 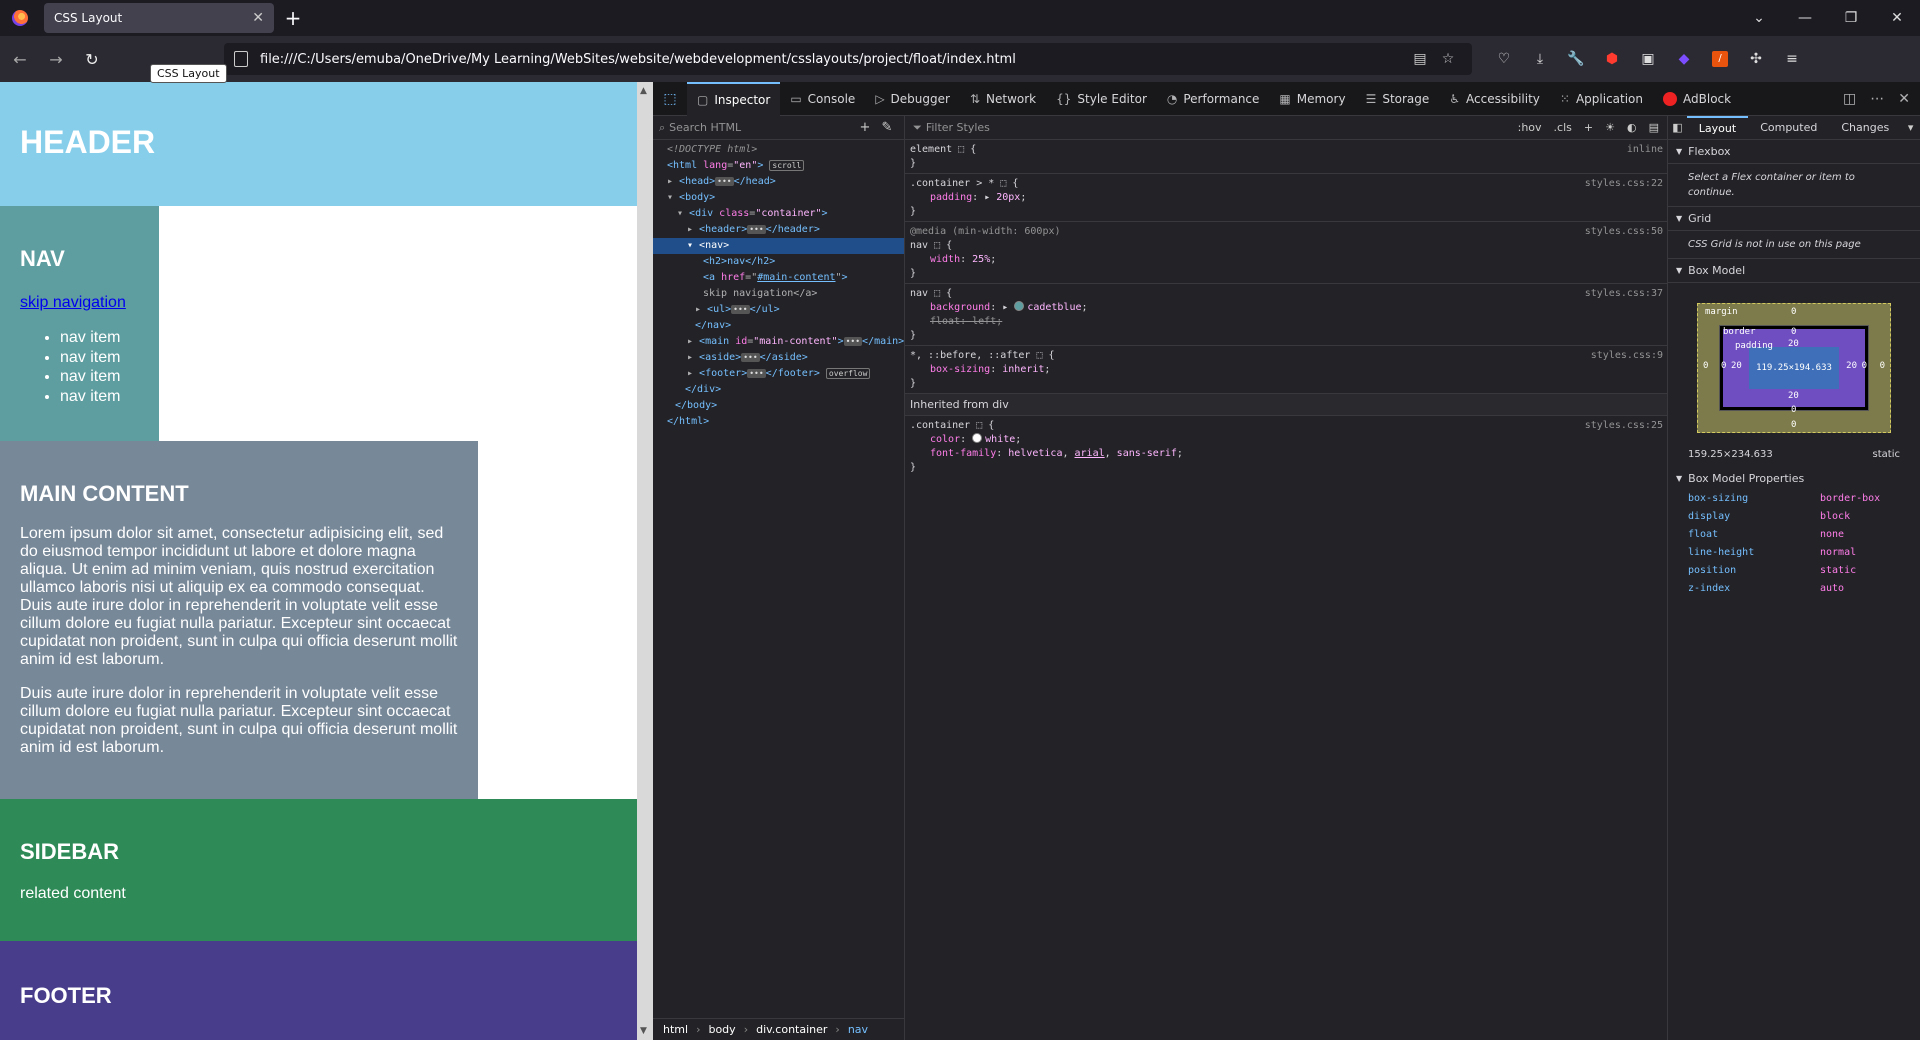 I want to click on padding-bottom: 20, so click(x=1793, y=396).